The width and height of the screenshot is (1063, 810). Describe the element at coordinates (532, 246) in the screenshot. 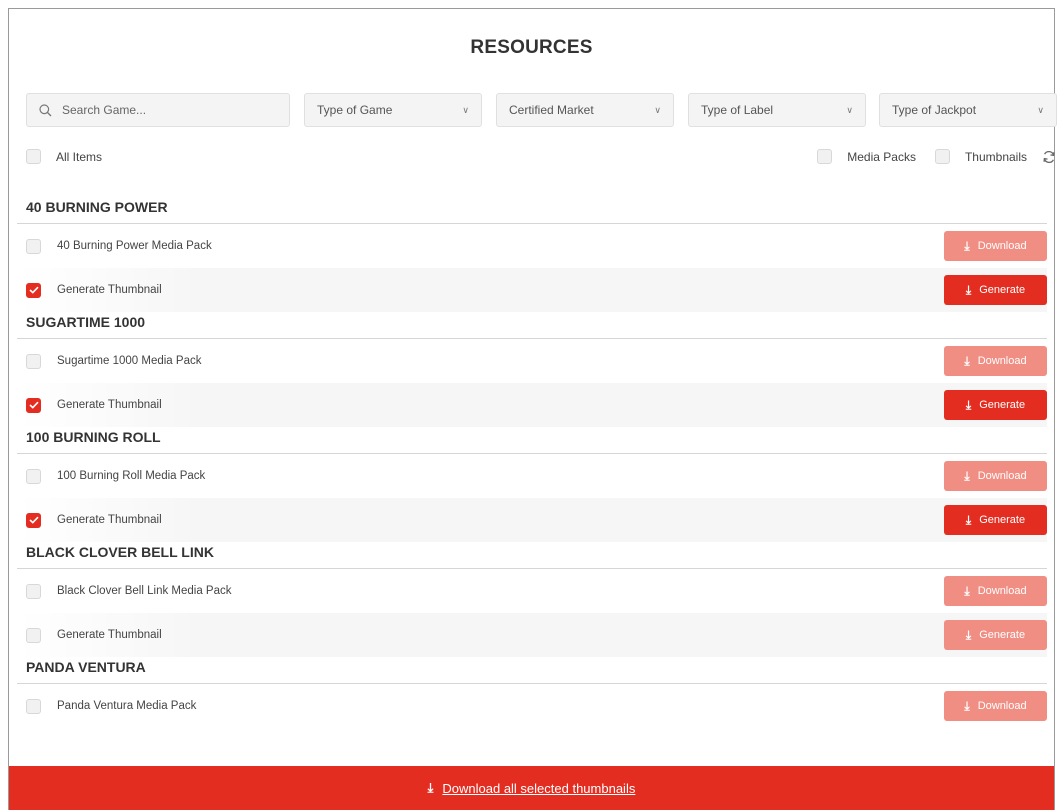

I see `resource-row: 40 Burning Power Media Pack ⤓ Download` at that location.